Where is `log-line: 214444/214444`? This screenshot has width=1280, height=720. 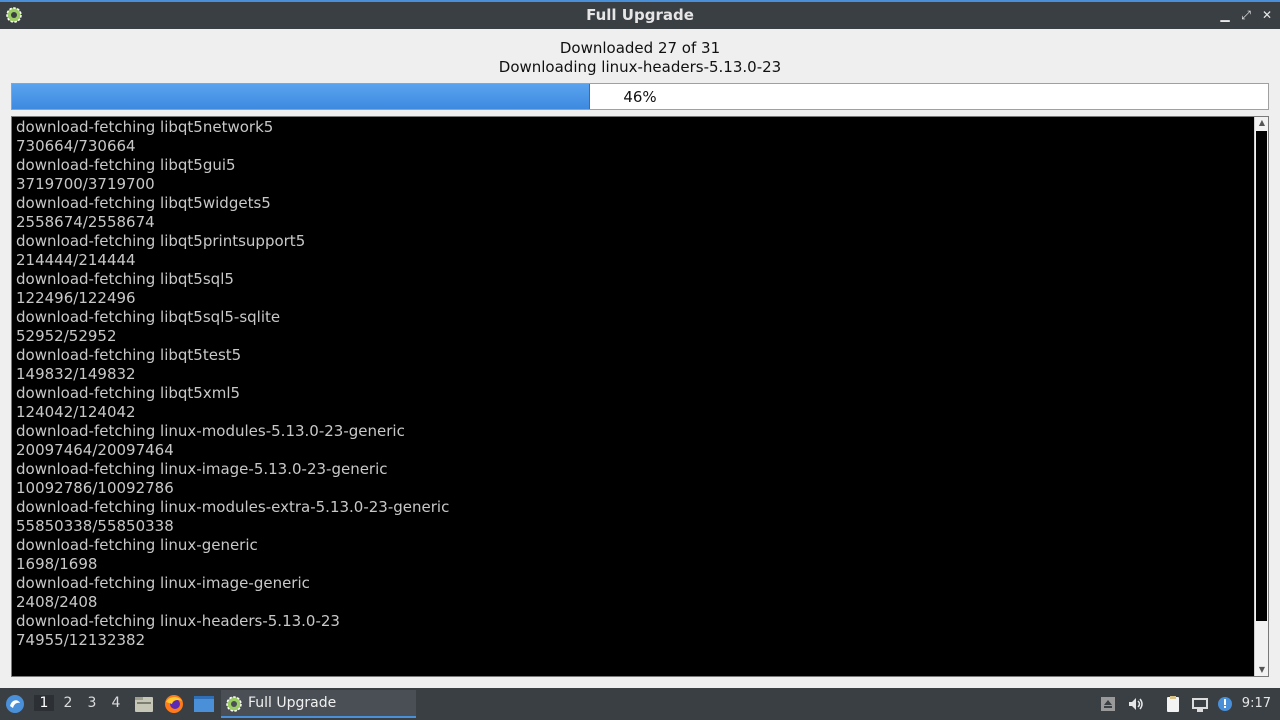 log-line: 214444/214444 is located at coordinates (76, 260).